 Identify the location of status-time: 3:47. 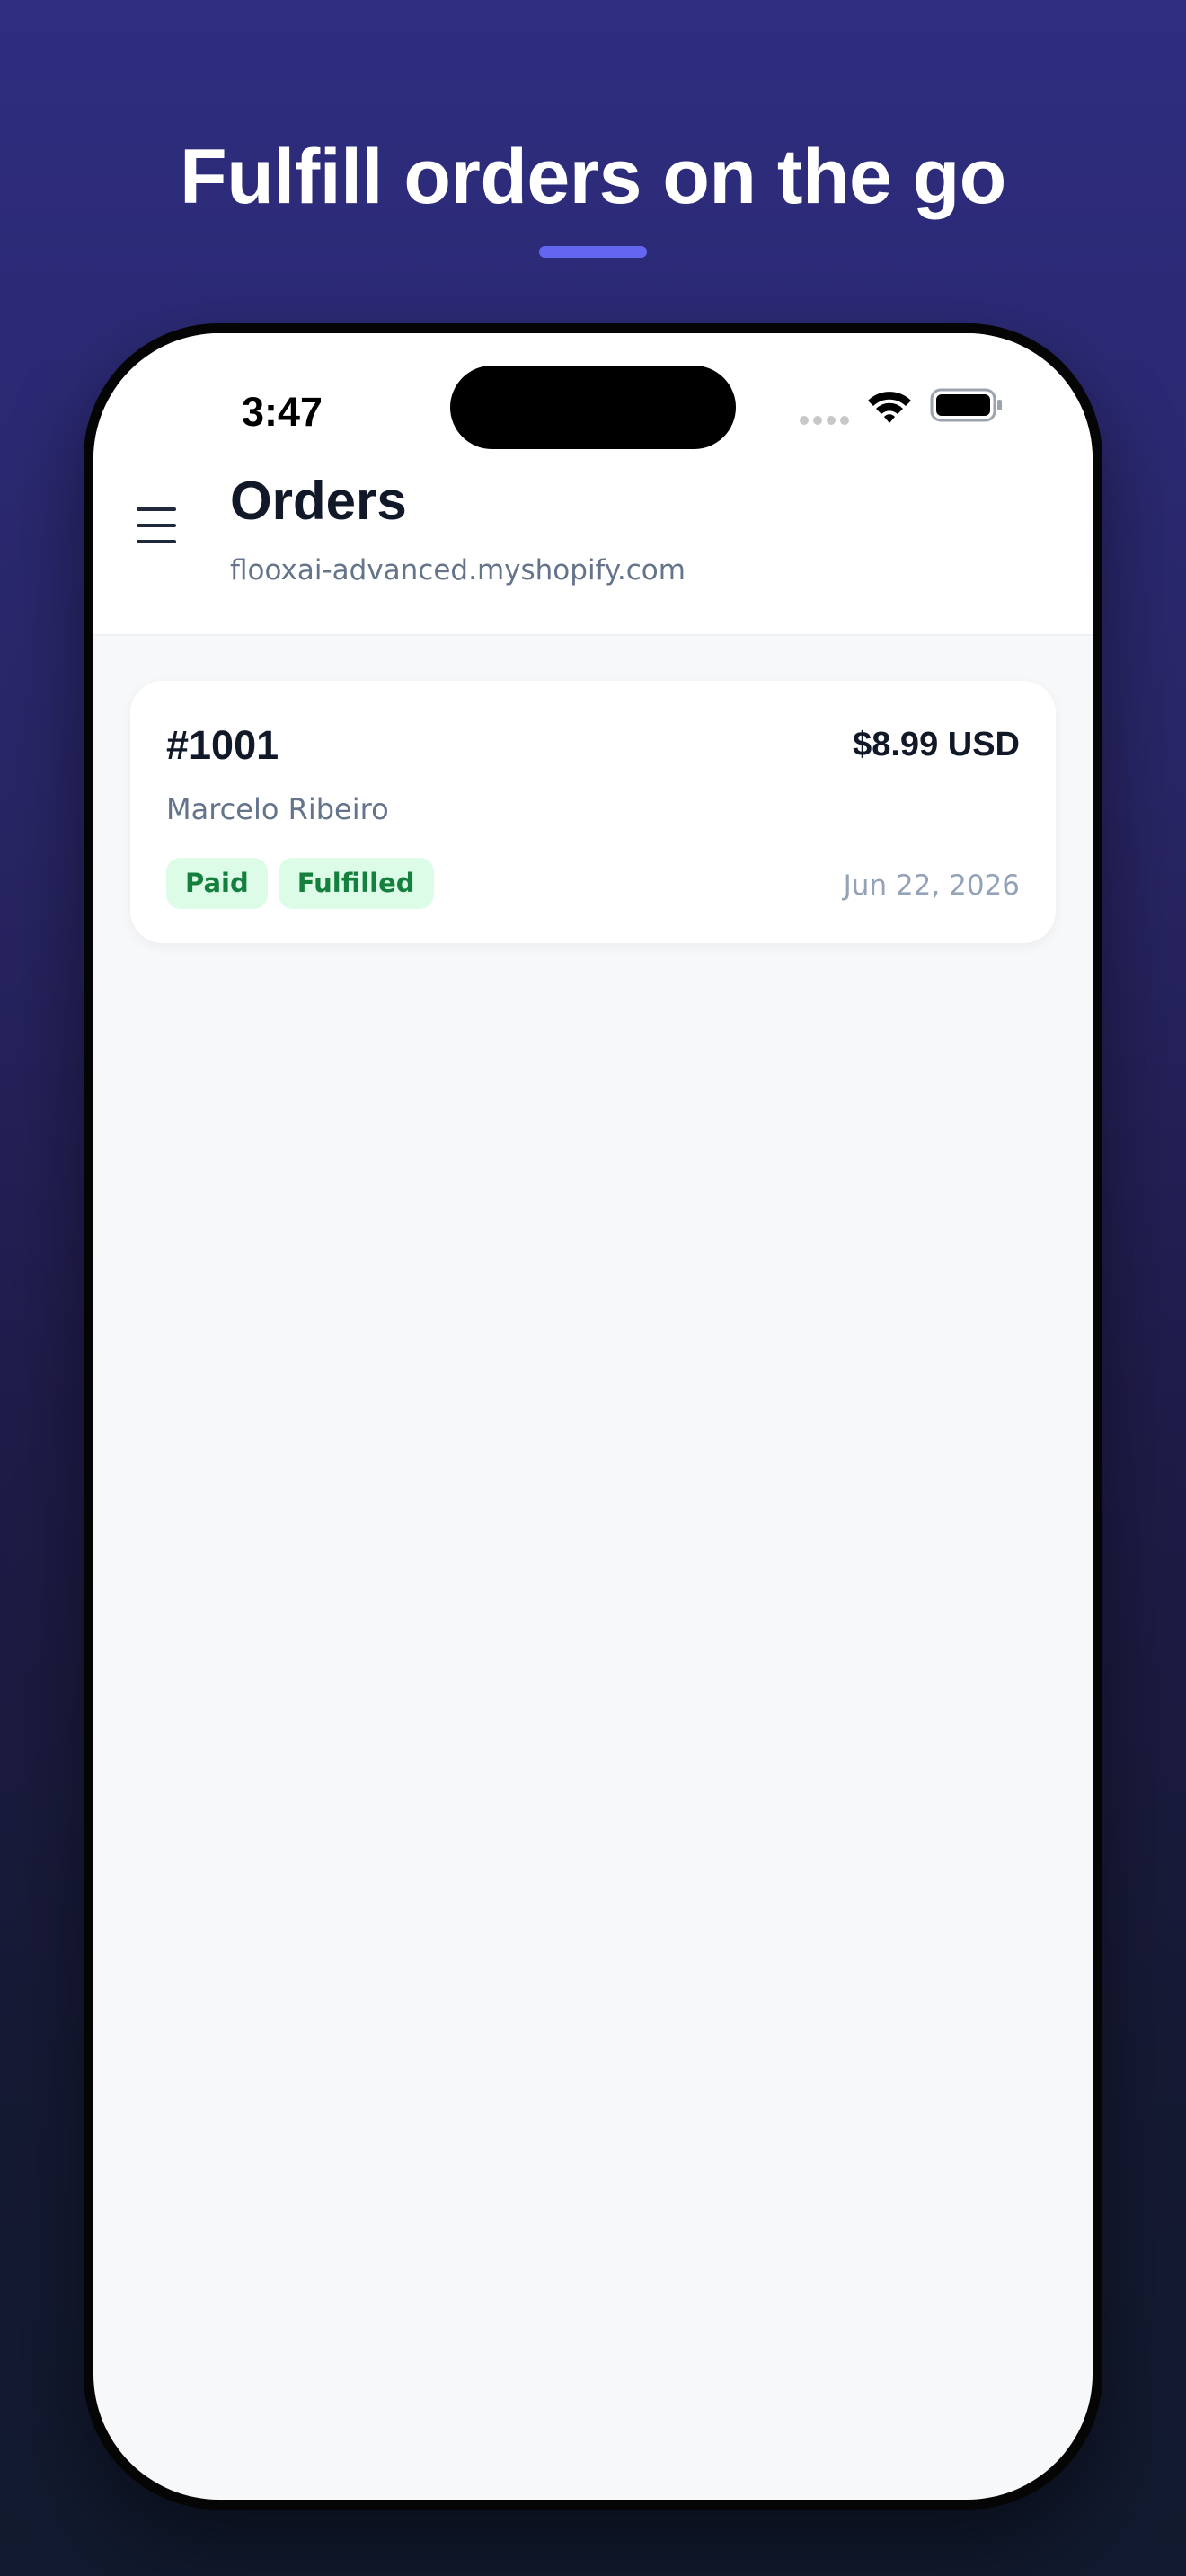
(282, 412).